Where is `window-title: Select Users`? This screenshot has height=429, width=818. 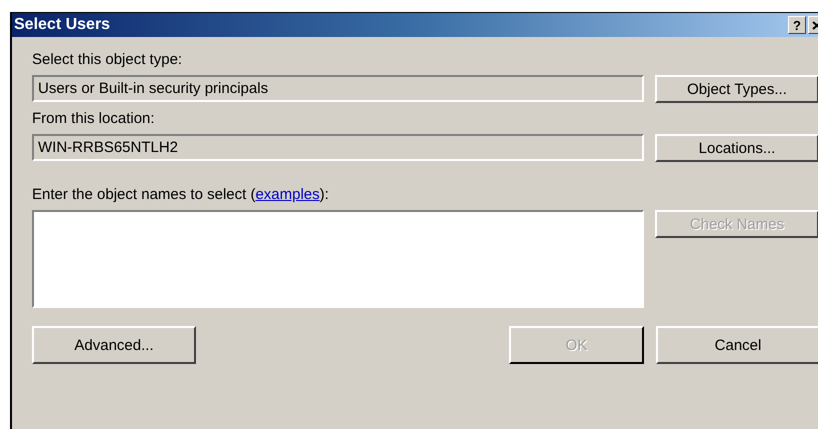 window-title: Select Users is located at coordinates (63, 25).